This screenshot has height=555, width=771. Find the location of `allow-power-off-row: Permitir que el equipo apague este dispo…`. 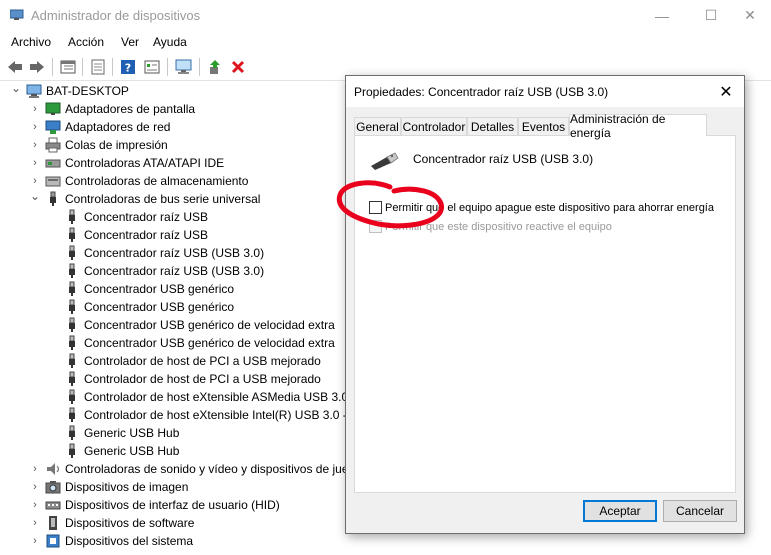

allow-power-off-row: Permitir que el equipo apague este dispo… is located at coordinates (541, 207).